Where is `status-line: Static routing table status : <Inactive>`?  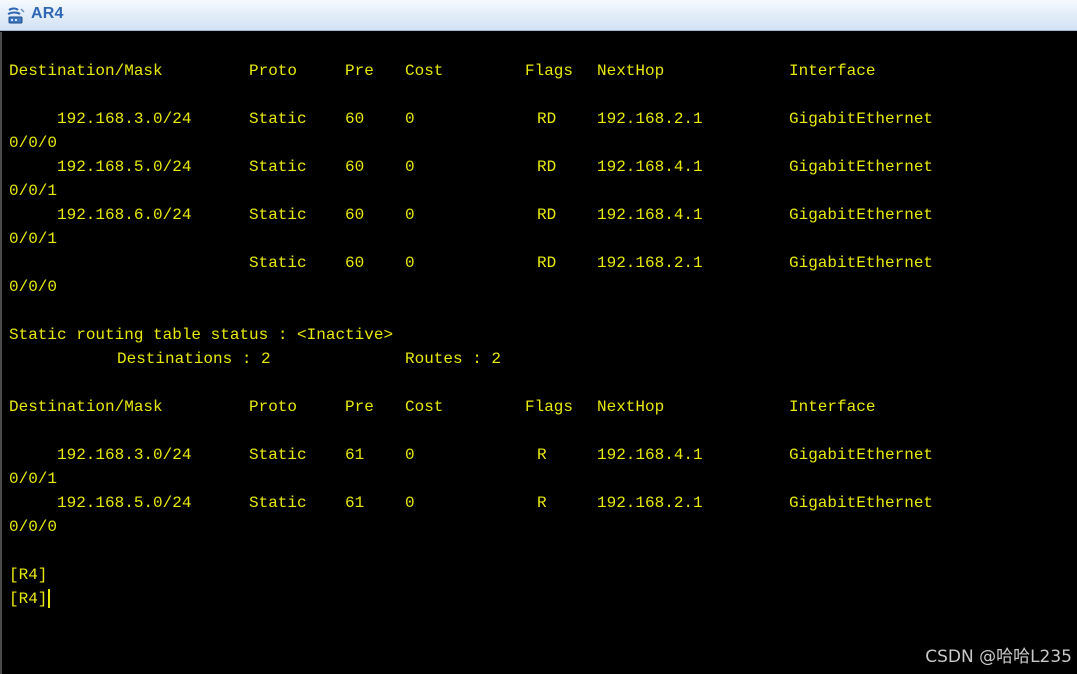
status-line: Static routing table status : <Inactive> is located at coordinates (539, 335).